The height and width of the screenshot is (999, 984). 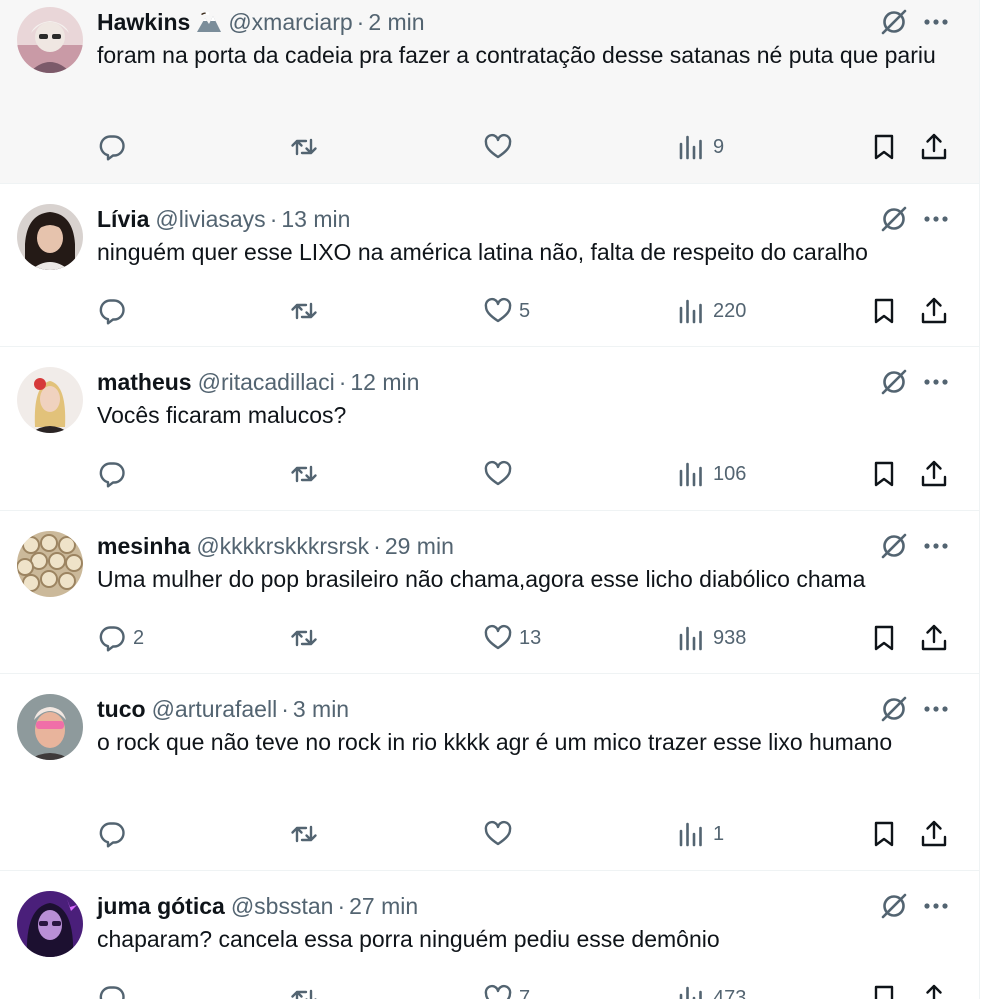 I want to click on timestamp: 29 min, so click(x=419, y=546).